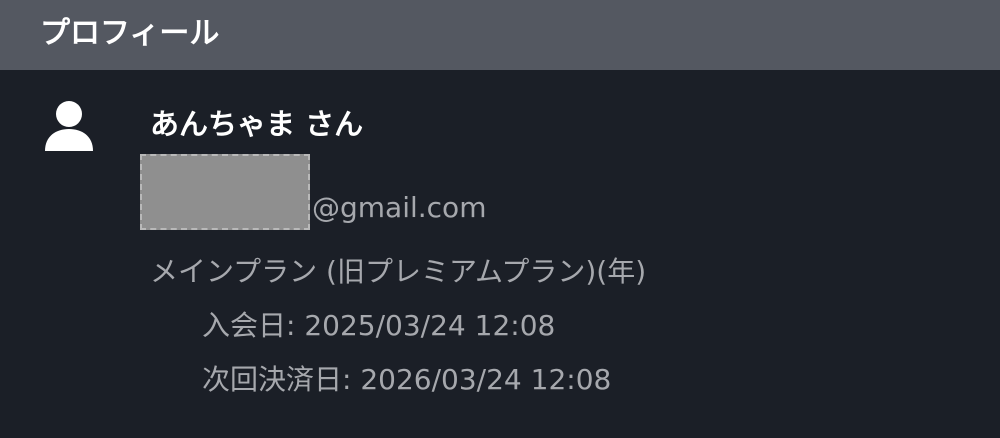 This screenshot has height=438, width=1000. Describe the element at coordinates (399, 207) in the screenshot. I see `email-domain: @gmail.com` at that location.